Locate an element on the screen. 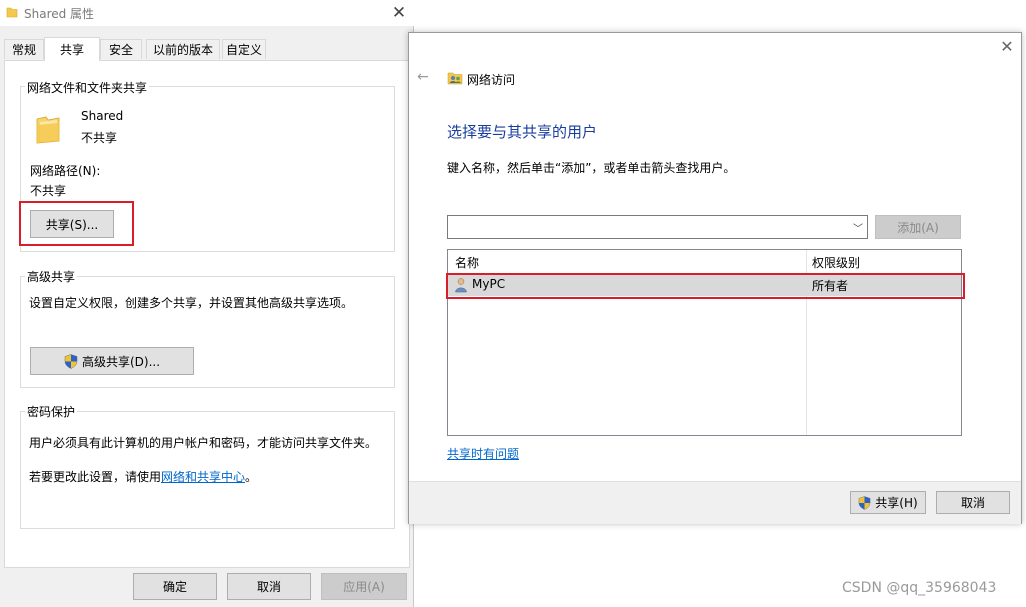 The image size is (1026, 607). watermark-text: CSDN @qq_35968043 is located at coordinates (919, 588).